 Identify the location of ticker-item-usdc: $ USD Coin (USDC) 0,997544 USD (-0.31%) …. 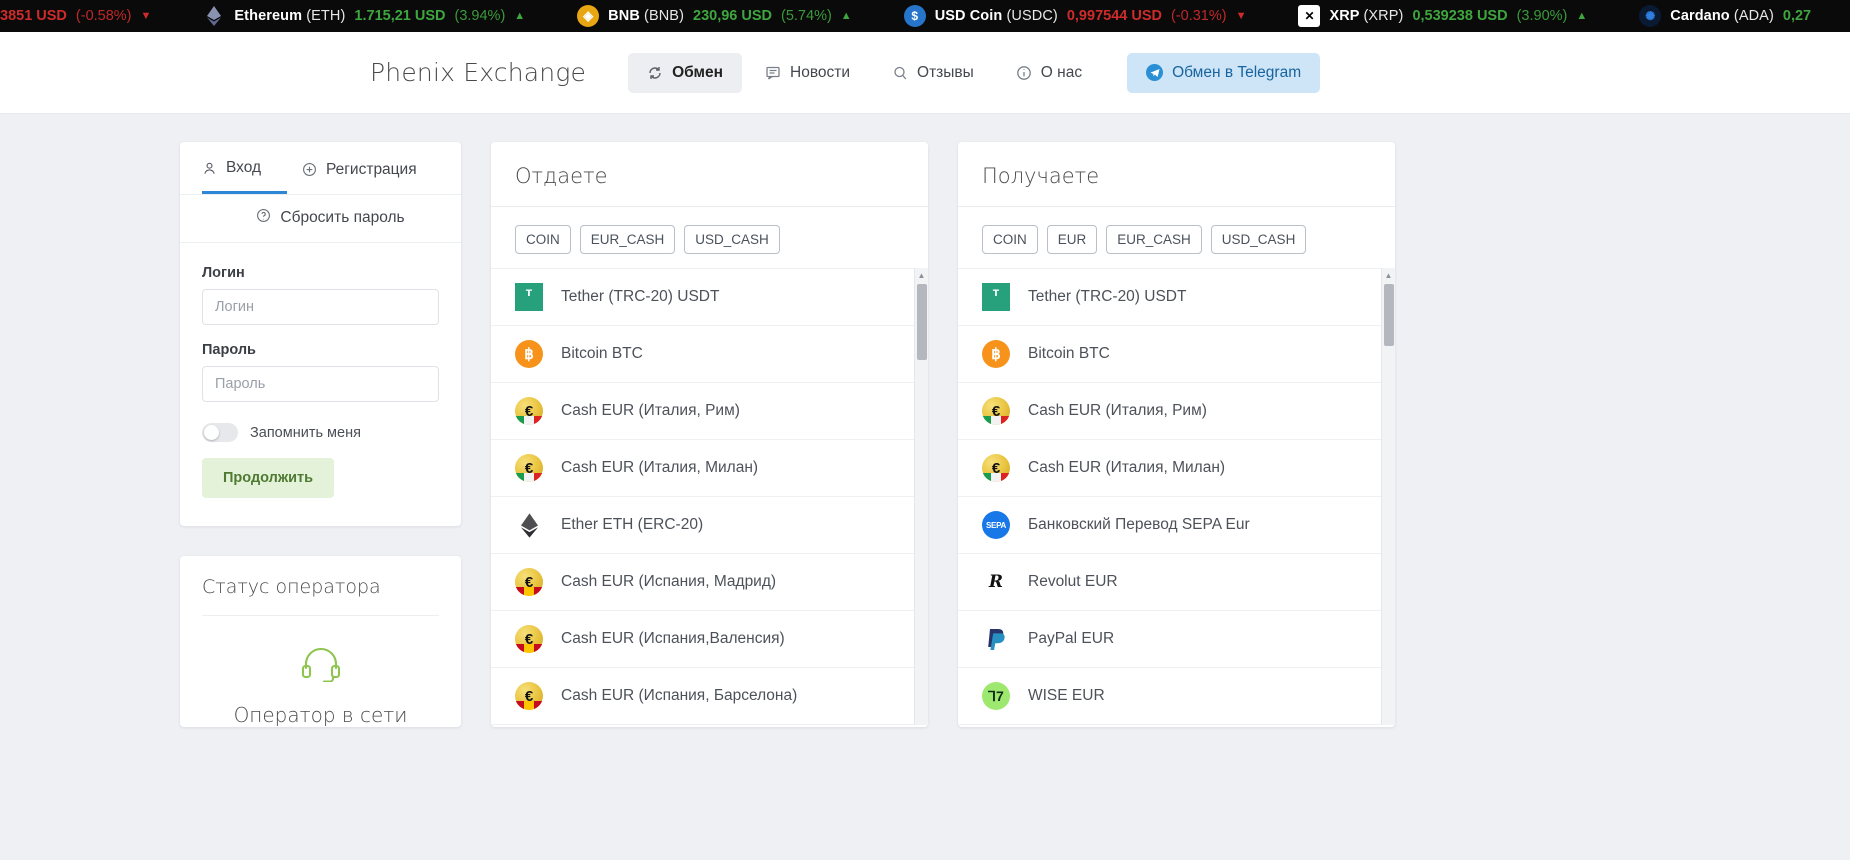
(1075, 16).